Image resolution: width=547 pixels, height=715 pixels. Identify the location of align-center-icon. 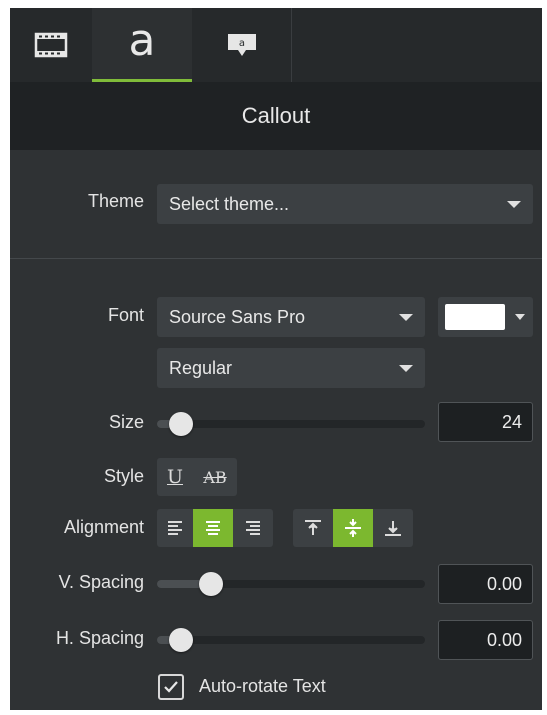
(213, 528).